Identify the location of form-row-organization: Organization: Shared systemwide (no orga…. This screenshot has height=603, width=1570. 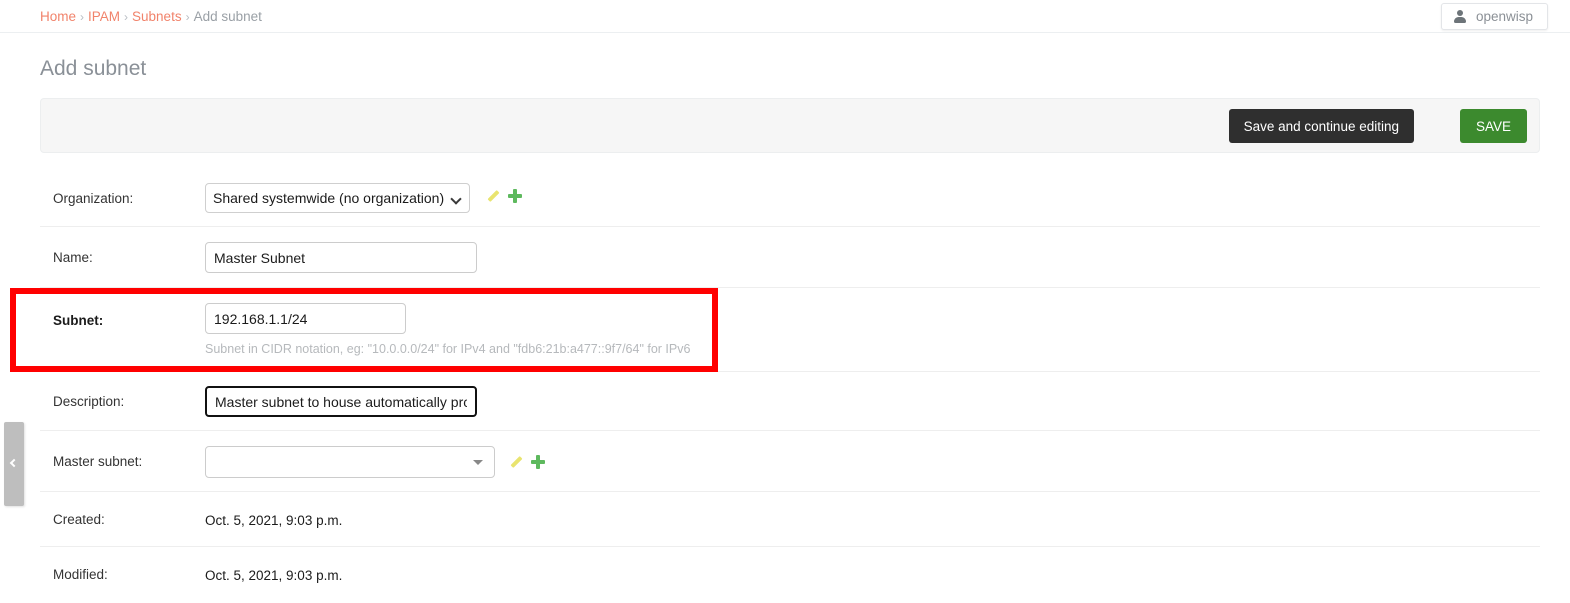
(790, 198).